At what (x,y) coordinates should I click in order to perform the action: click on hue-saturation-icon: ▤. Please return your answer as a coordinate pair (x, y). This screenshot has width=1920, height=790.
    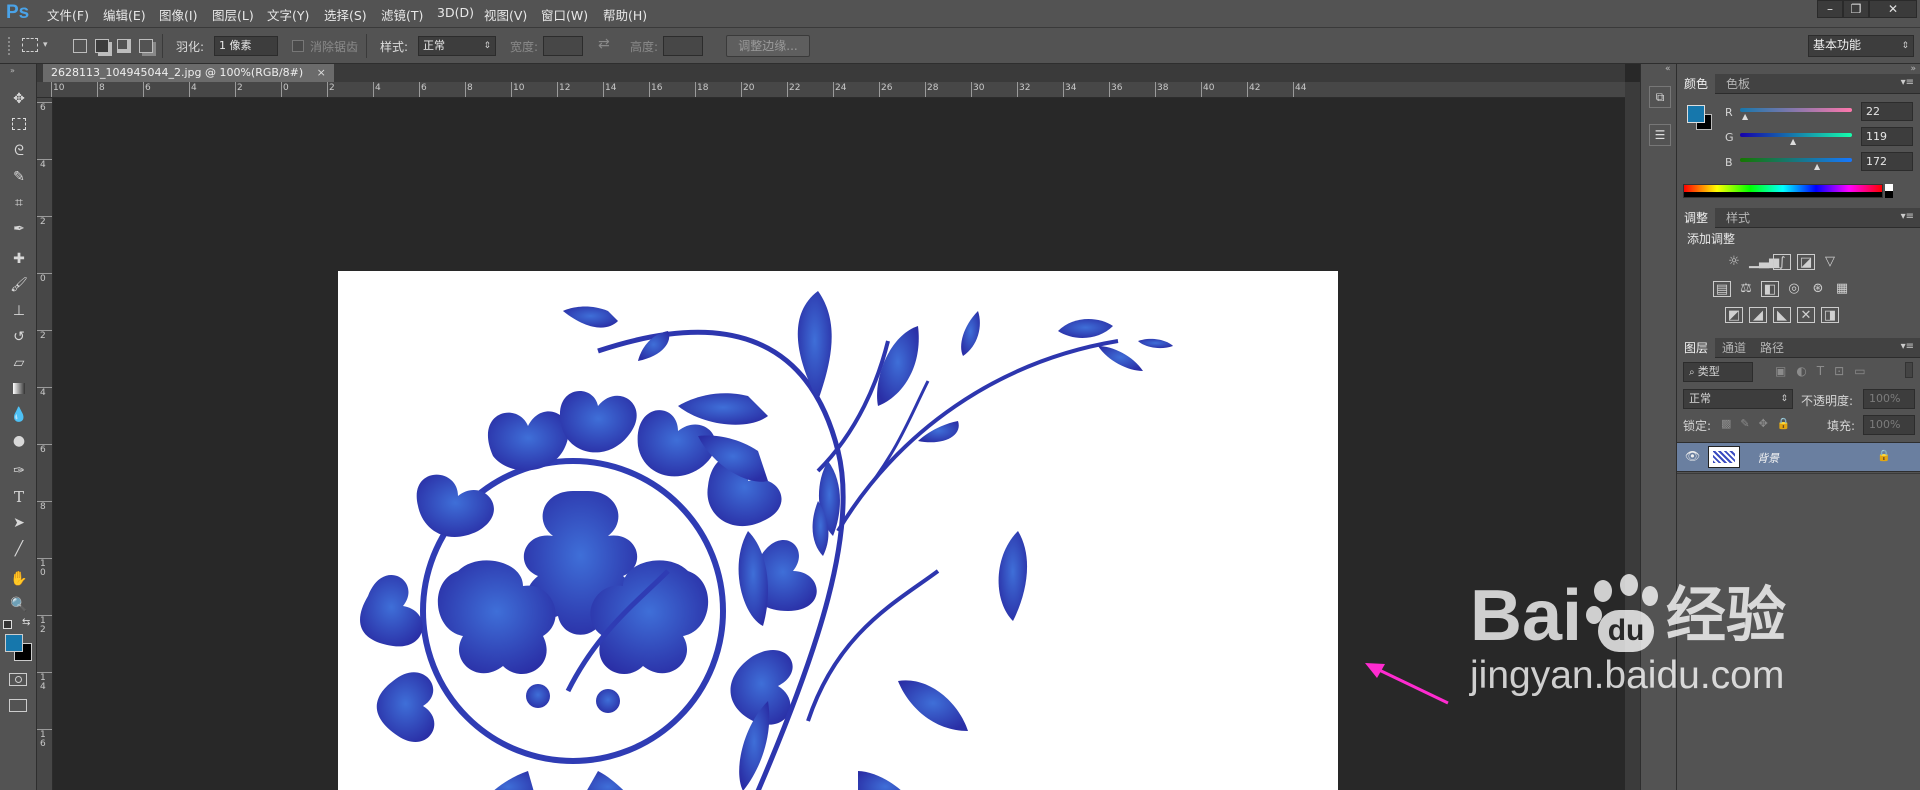
    Looking at the image, I should click on (1722, 289).